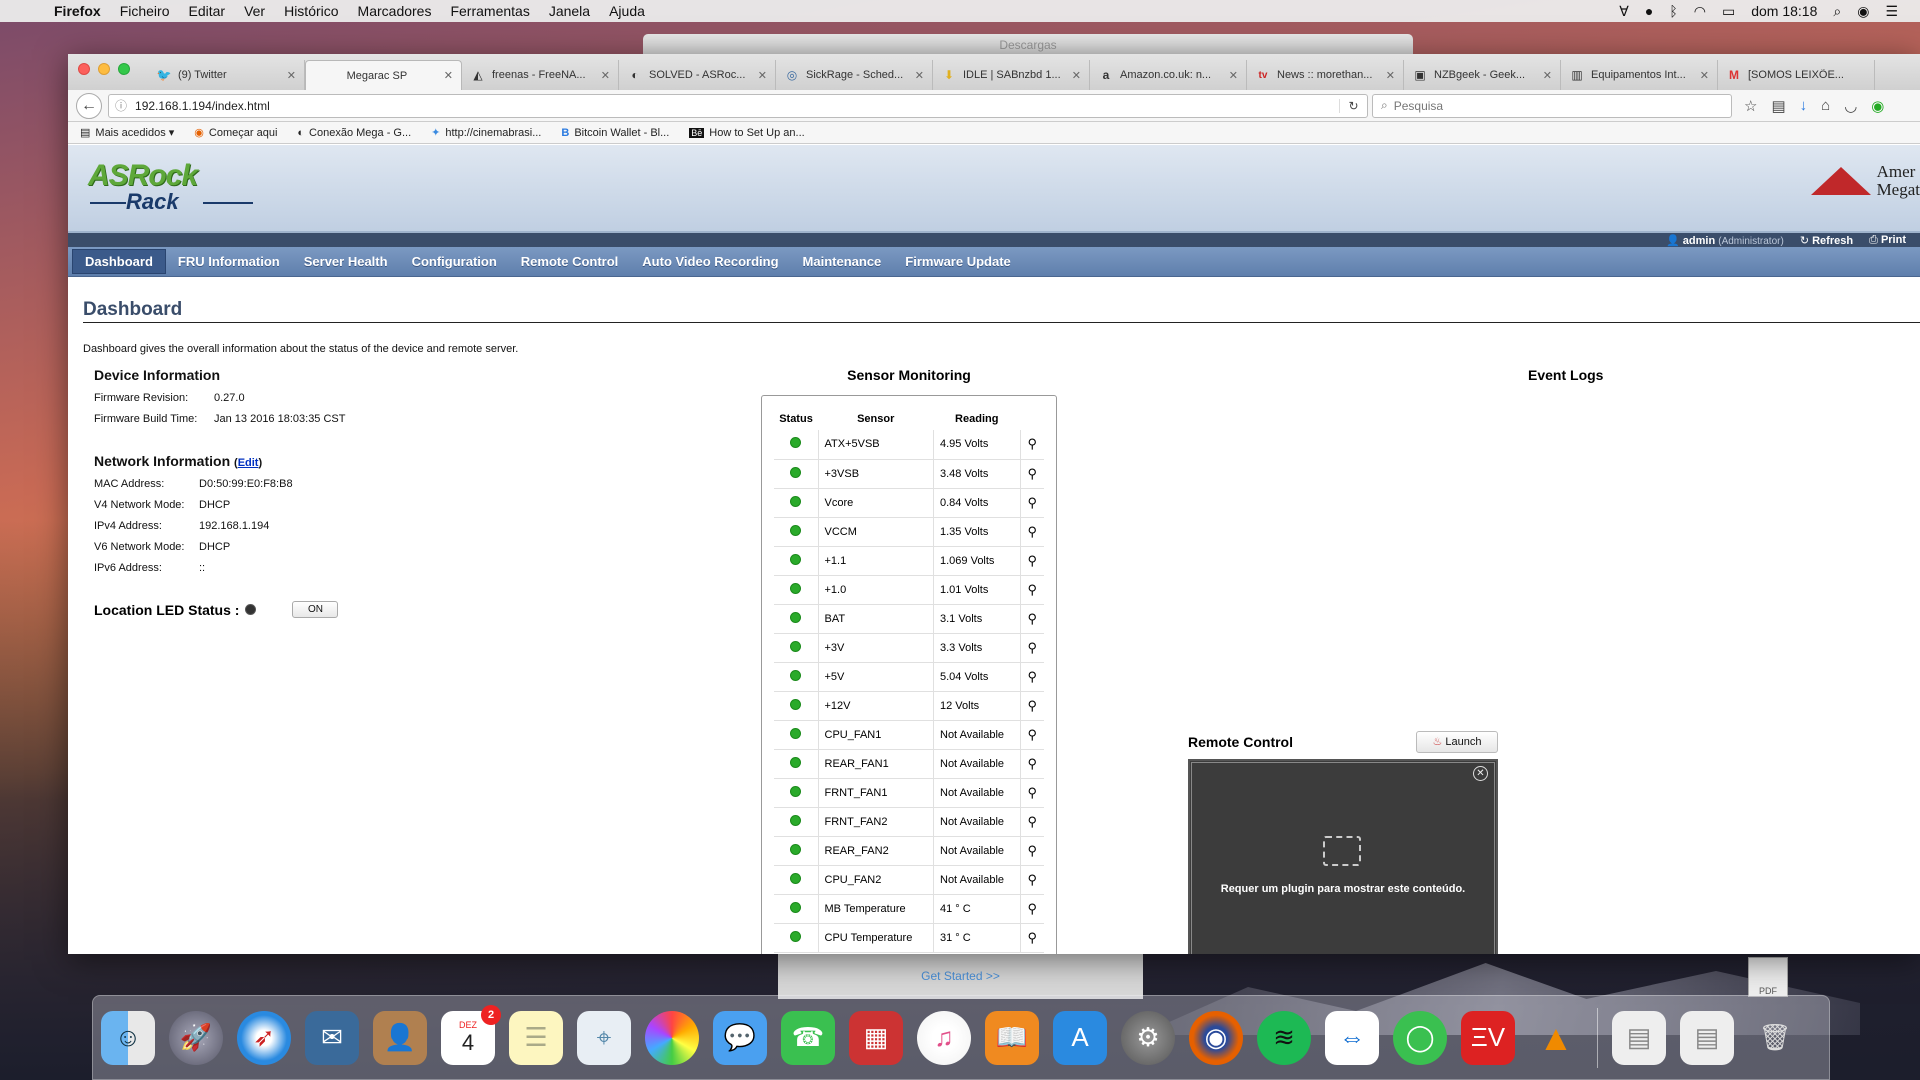 The image size is (1920, 1080). Describe the element at coordinates (395, 11) in the screenshot. I see `menubar-item: Marcadores` at that location.